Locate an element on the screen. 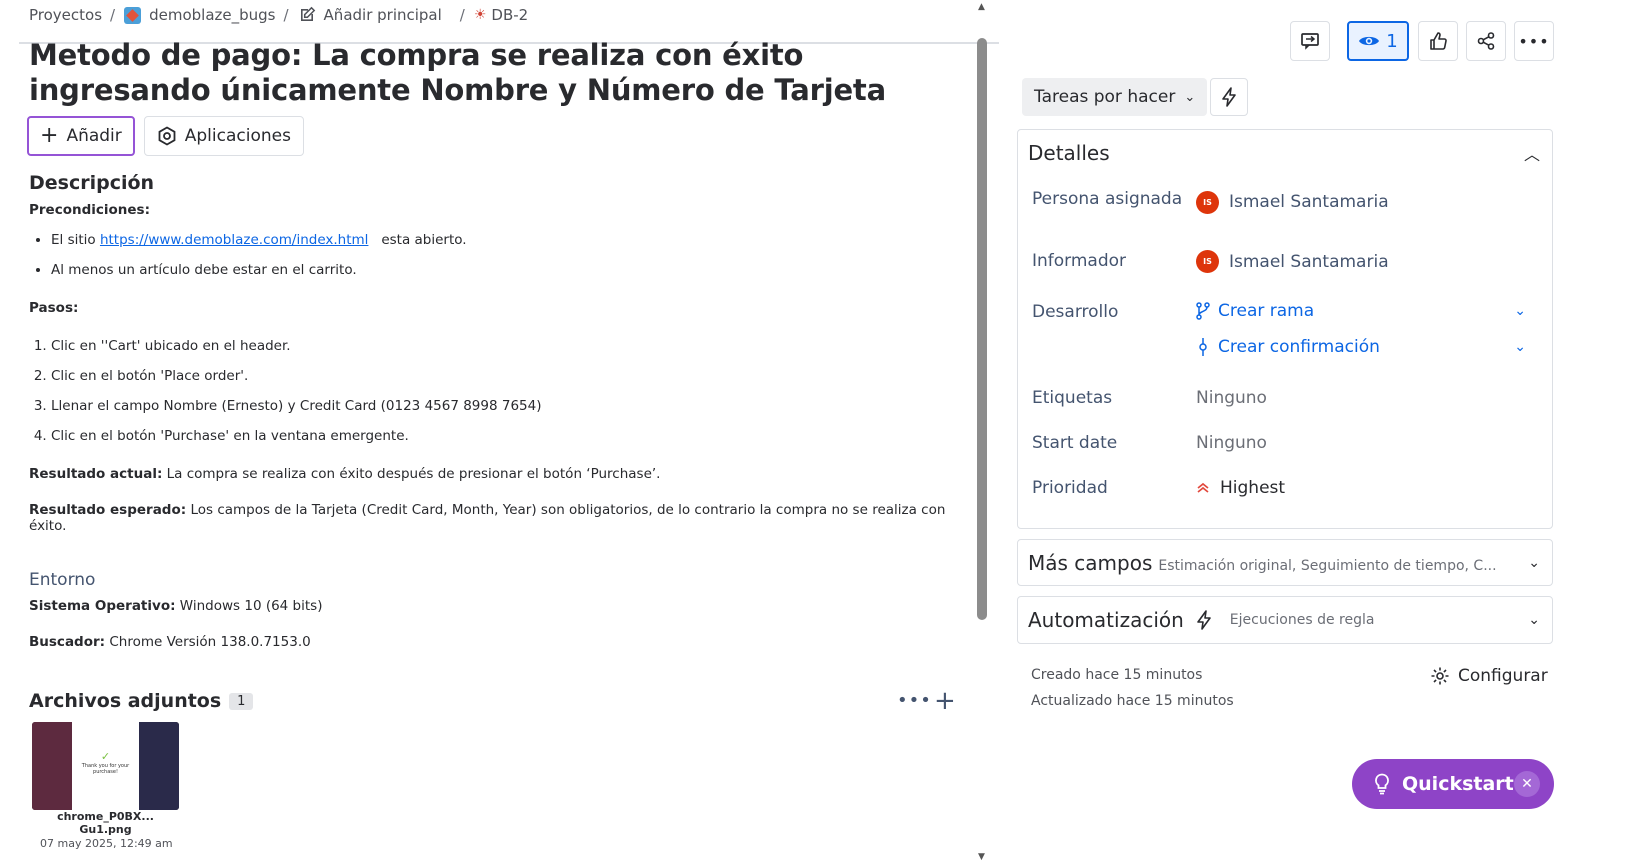 Image resolution: width=1628 pixels, height=868 pixels. details-header: Detalles ︿ is located at coordinates (1285, 153).